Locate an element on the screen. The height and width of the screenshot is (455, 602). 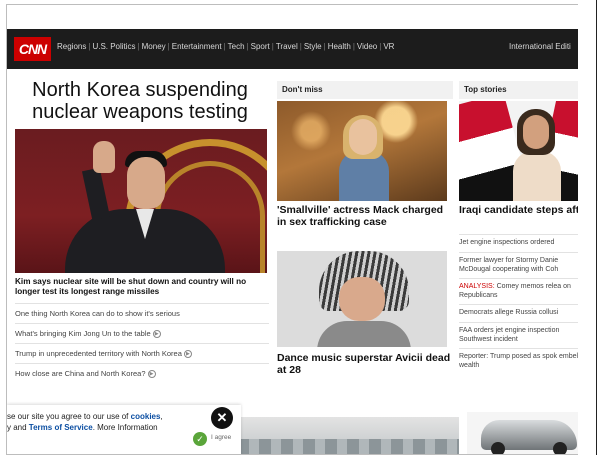
lead-story-image is located at coordinates (141, 201).